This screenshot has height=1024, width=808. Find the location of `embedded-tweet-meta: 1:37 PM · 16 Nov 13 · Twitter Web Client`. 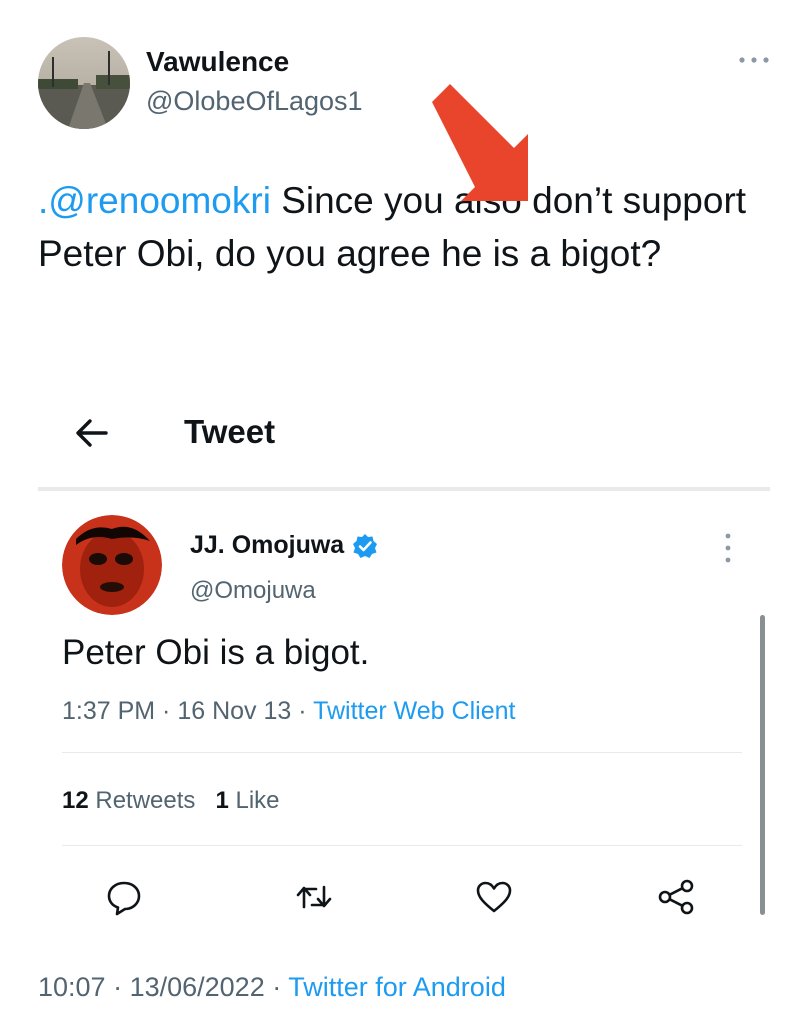

embedded-tweet-meta: 1:37 PM · 16 Nov 13 · Twitter Web Client is located at coordinates (288, 711).